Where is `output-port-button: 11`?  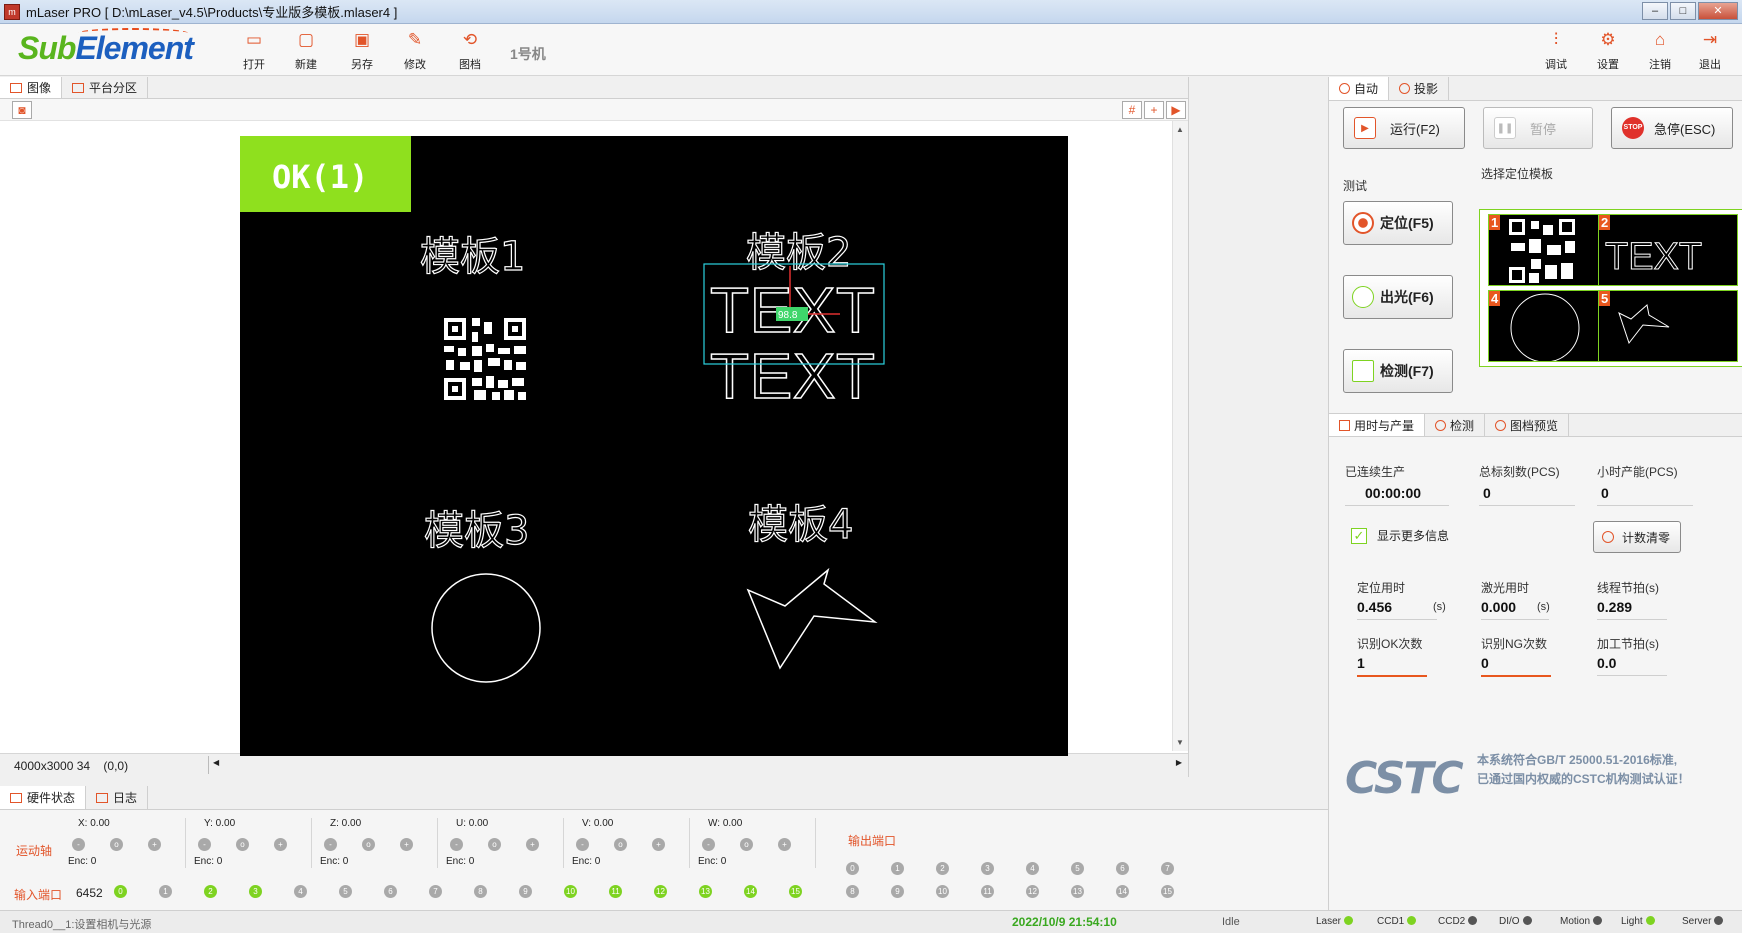
output-port-button: 11 is located at coordinates (987, 891).